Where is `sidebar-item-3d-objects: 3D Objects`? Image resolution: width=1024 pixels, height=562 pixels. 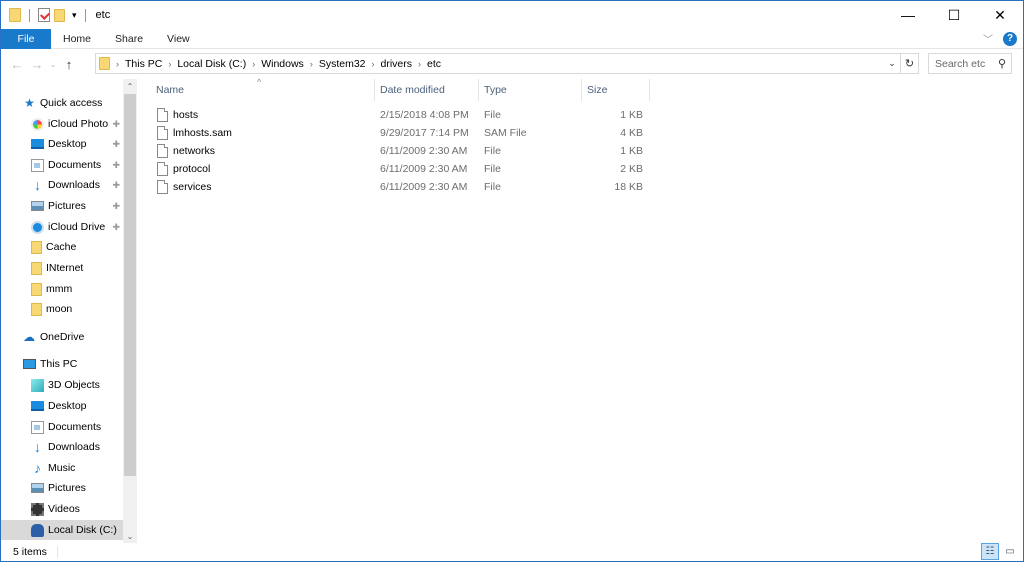
sidebar-item-3d-objects: 3D Objects is located at coordinates (62, 385).